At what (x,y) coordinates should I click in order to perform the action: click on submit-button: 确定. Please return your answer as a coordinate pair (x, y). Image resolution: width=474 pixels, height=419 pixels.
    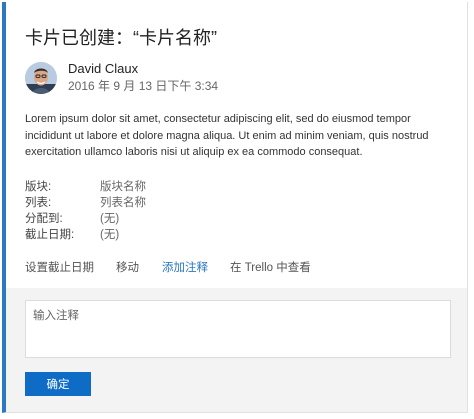
    Looking at the image, I should click on (58, 384).